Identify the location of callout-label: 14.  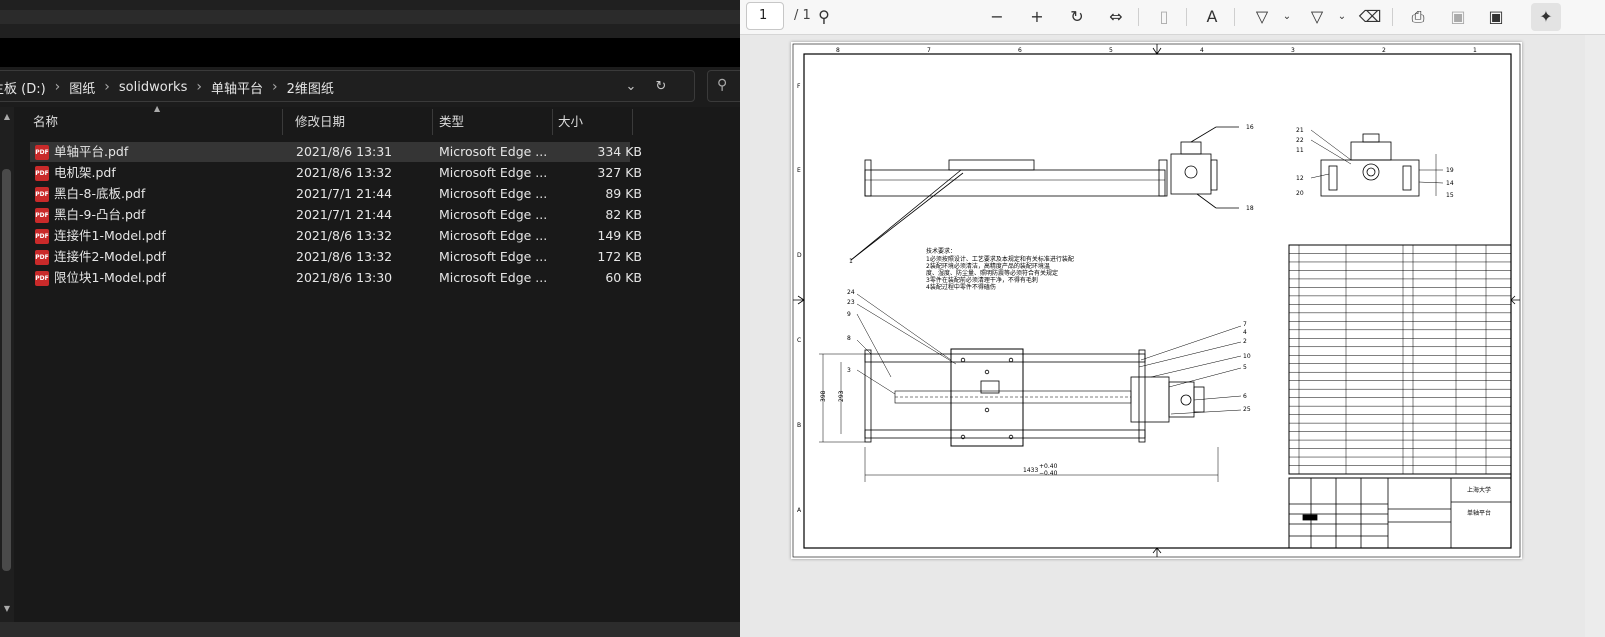
(1450, 183).